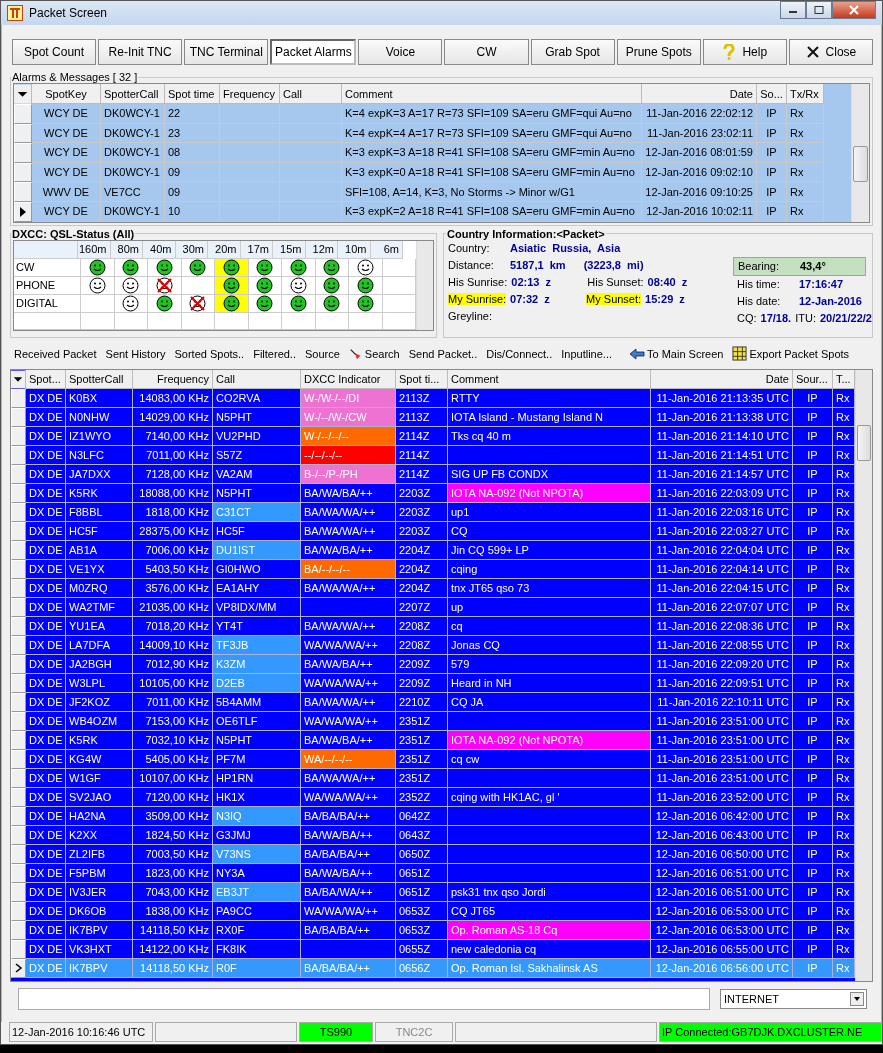 This screenshot has height=1053, width=883. What do you see at coordinates (793, 998) in the screenshot?
I see `source-dropdown: INTERNET` at bounding box center [793, 998].